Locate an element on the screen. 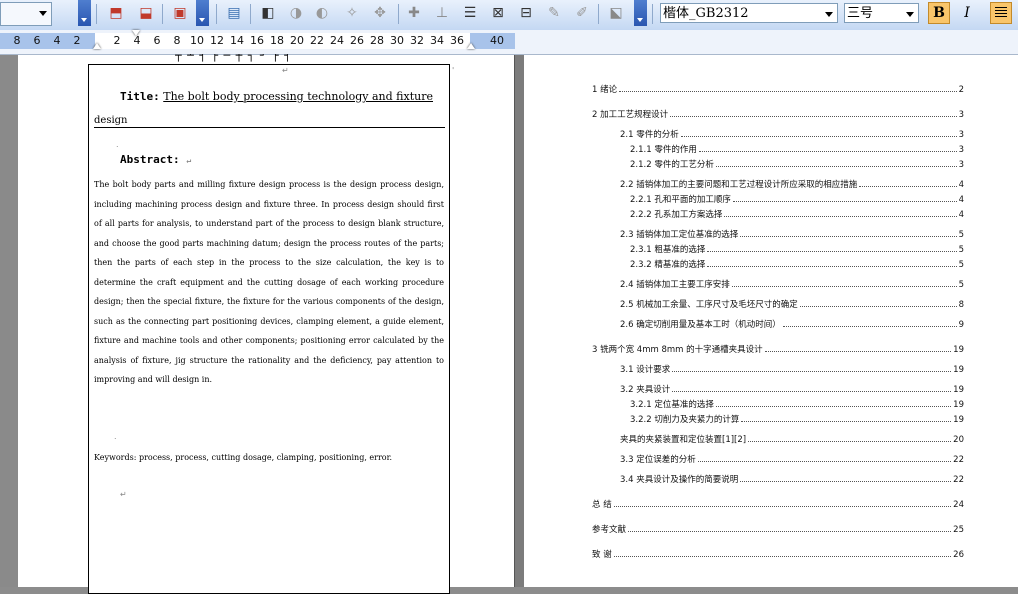 This screenshot has width=1018, height=594. toc-entry-page: 8 is located at coordinates (961, 305).